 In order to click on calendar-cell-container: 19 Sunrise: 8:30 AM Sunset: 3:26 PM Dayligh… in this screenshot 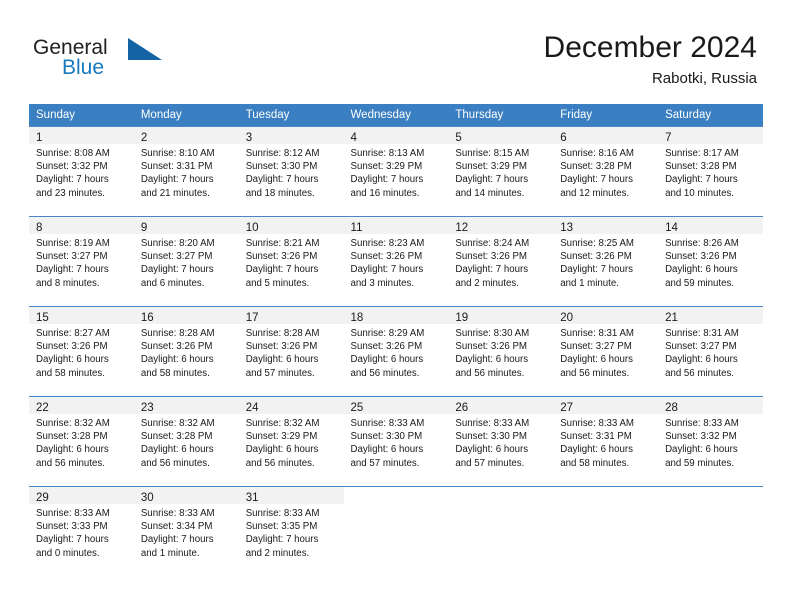, I will do `click(501, 351)`.